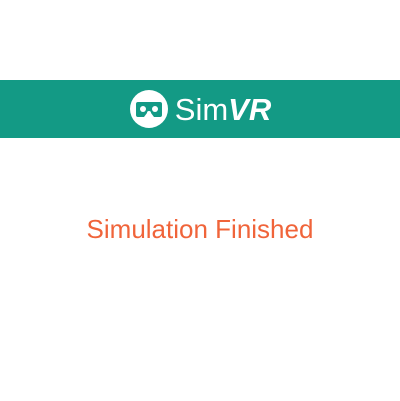 The image size is (400, 401). I want to click on simvr-logo: Sim VR, so click(200, 109).